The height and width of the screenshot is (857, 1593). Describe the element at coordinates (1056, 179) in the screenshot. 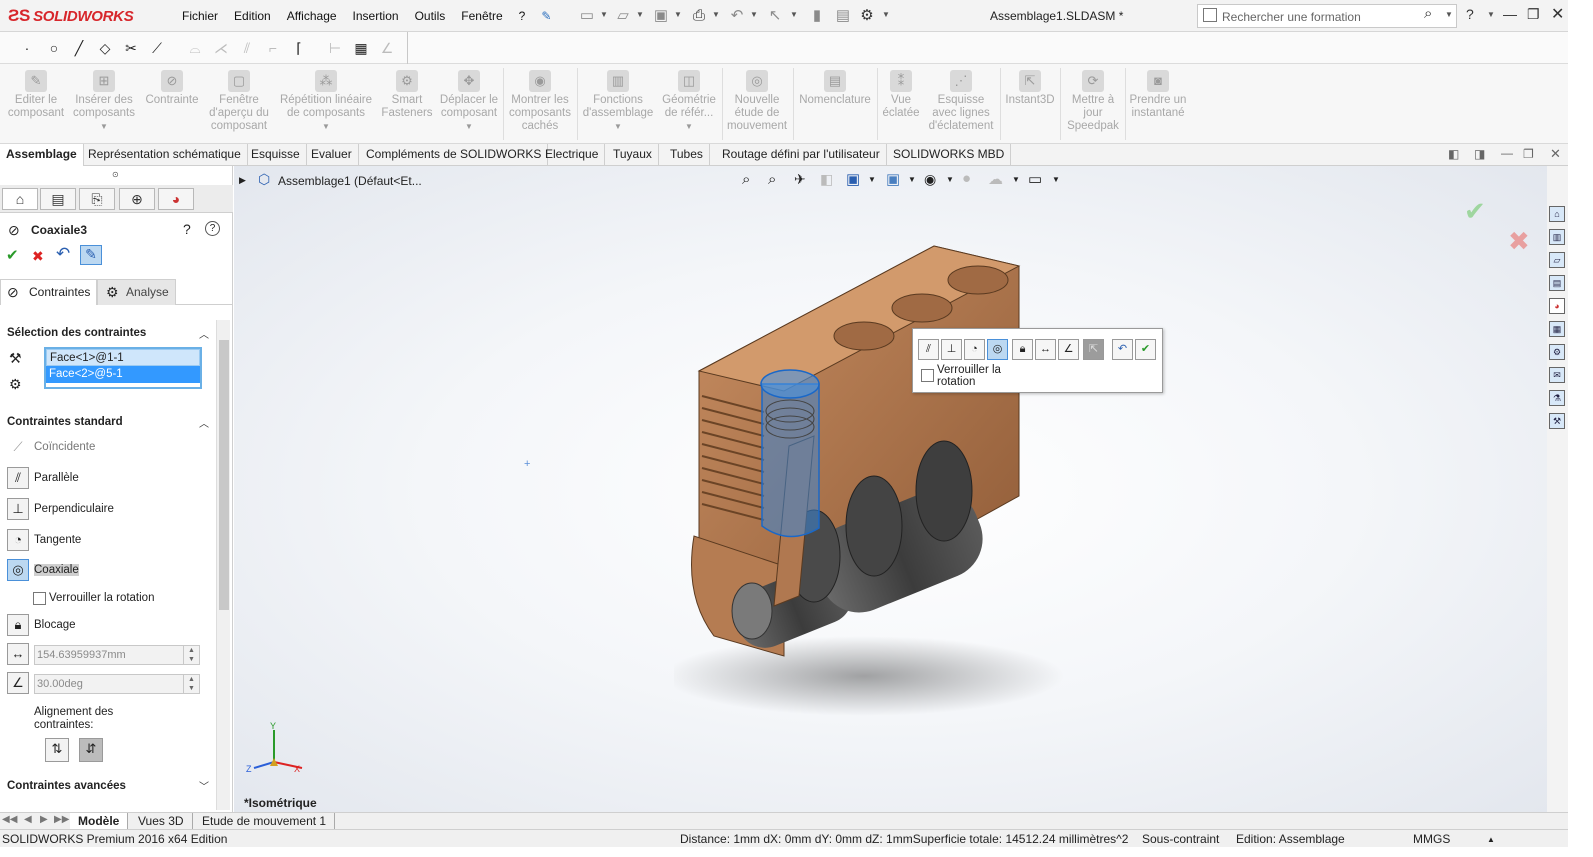

I see `view-settings-caret-icon: ▼` at that location.